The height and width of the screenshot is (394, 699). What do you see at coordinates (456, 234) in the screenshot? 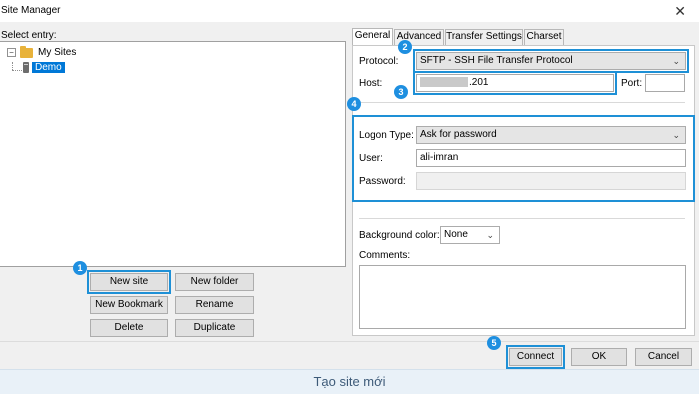
I see `background-color-value: None` at bounding box center [456, 234].